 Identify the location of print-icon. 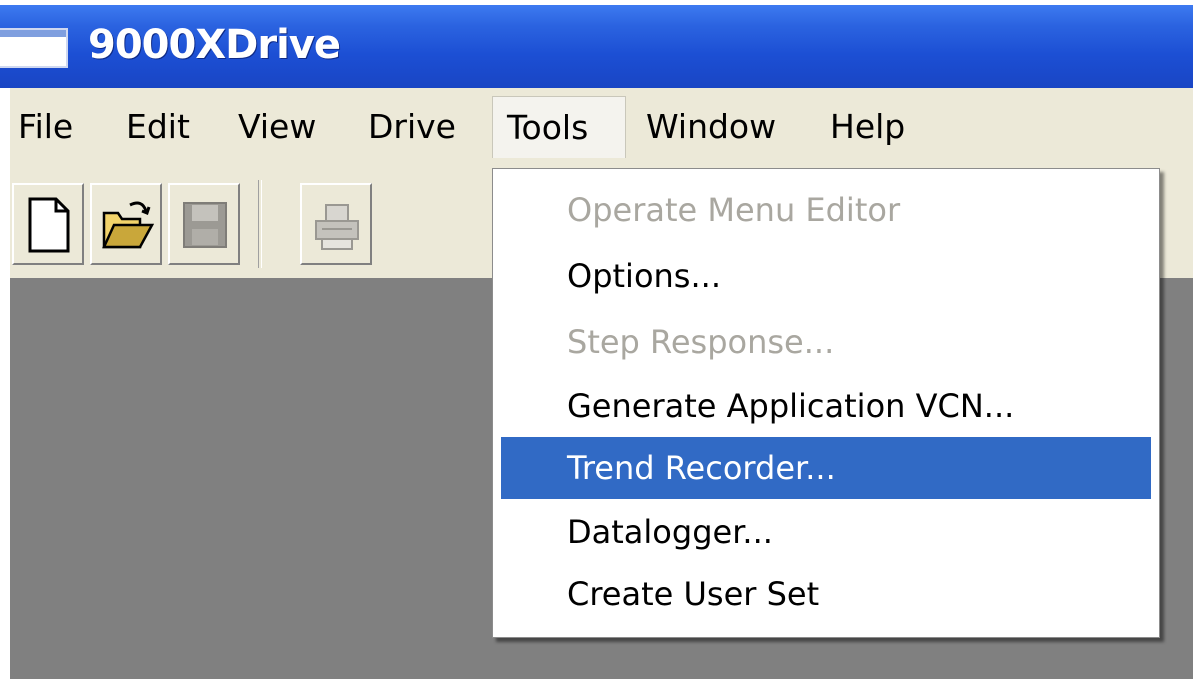
(337, 227).